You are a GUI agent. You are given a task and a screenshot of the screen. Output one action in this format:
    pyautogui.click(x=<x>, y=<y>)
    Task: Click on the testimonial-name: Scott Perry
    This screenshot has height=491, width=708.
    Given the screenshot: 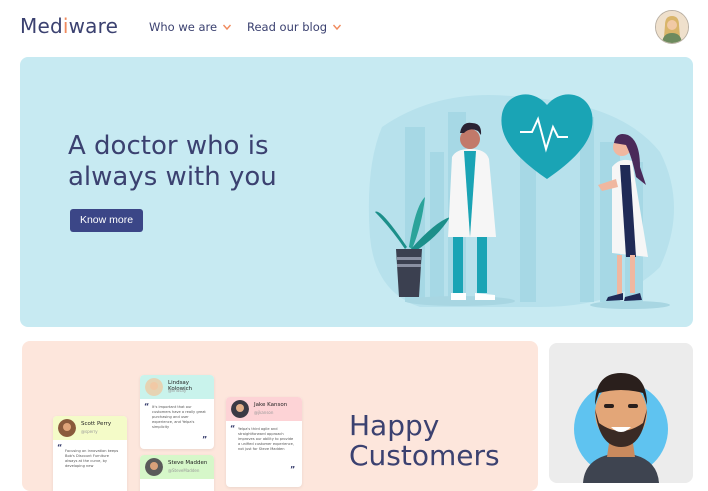 What is the action you would take?
    pyautogui.click(x=96, y=424)
    